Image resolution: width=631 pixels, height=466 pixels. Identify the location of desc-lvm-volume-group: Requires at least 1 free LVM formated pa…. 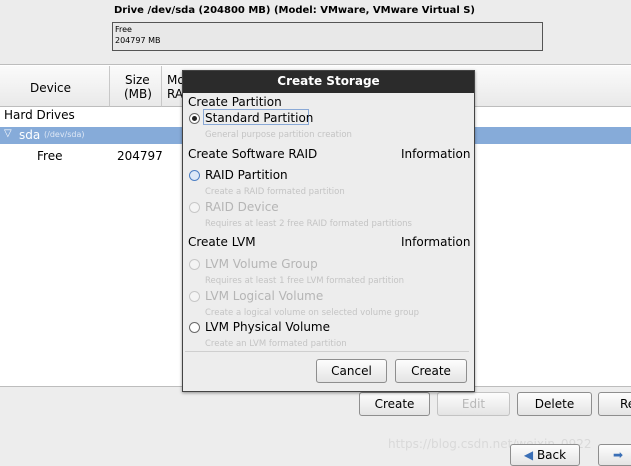
(305, 281).